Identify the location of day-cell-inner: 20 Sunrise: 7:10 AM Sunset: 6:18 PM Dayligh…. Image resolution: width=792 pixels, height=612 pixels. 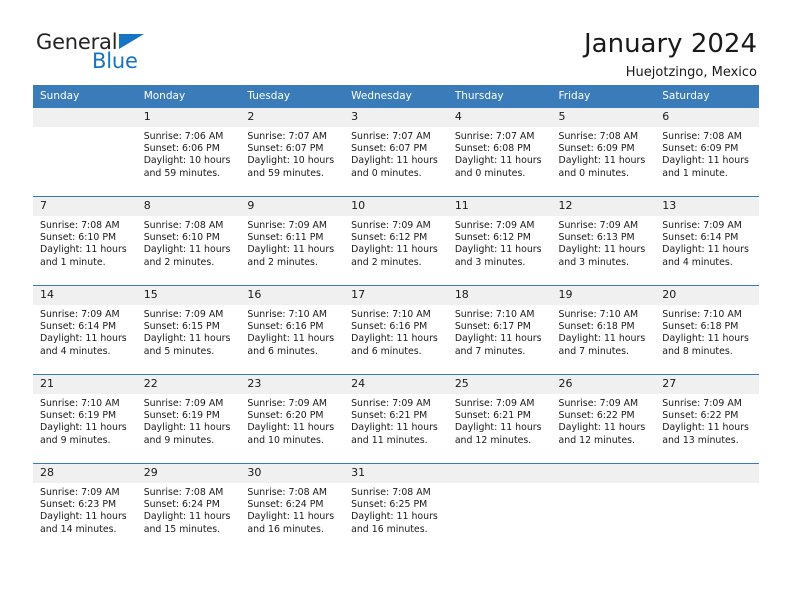
(707, 330).